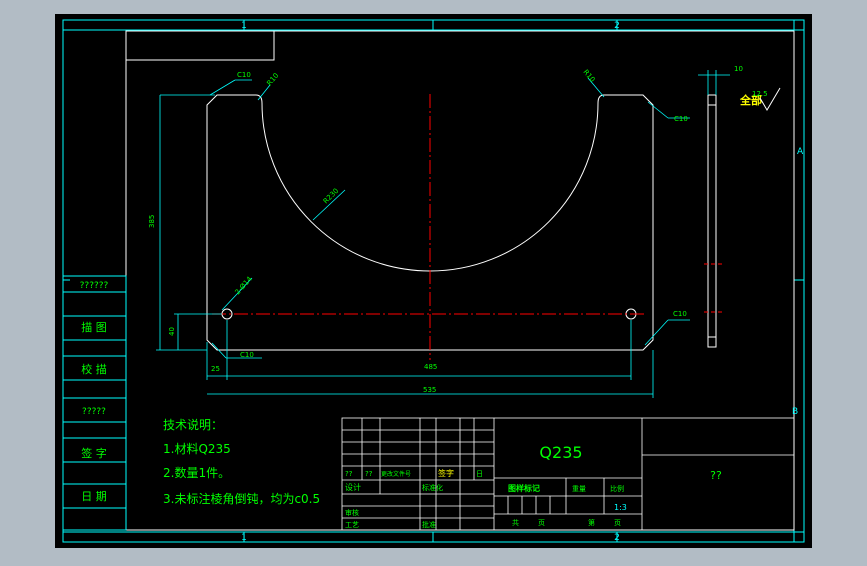  Describe the element at coordinates (617, 488) in the screenshot. I see `tb-scale: 比例` at that location.